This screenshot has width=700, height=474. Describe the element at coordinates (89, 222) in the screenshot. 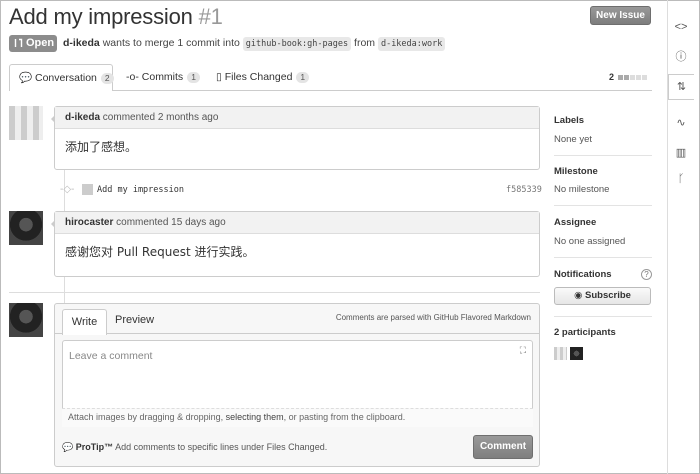

I see `comment-author: hirocaster` at that location.